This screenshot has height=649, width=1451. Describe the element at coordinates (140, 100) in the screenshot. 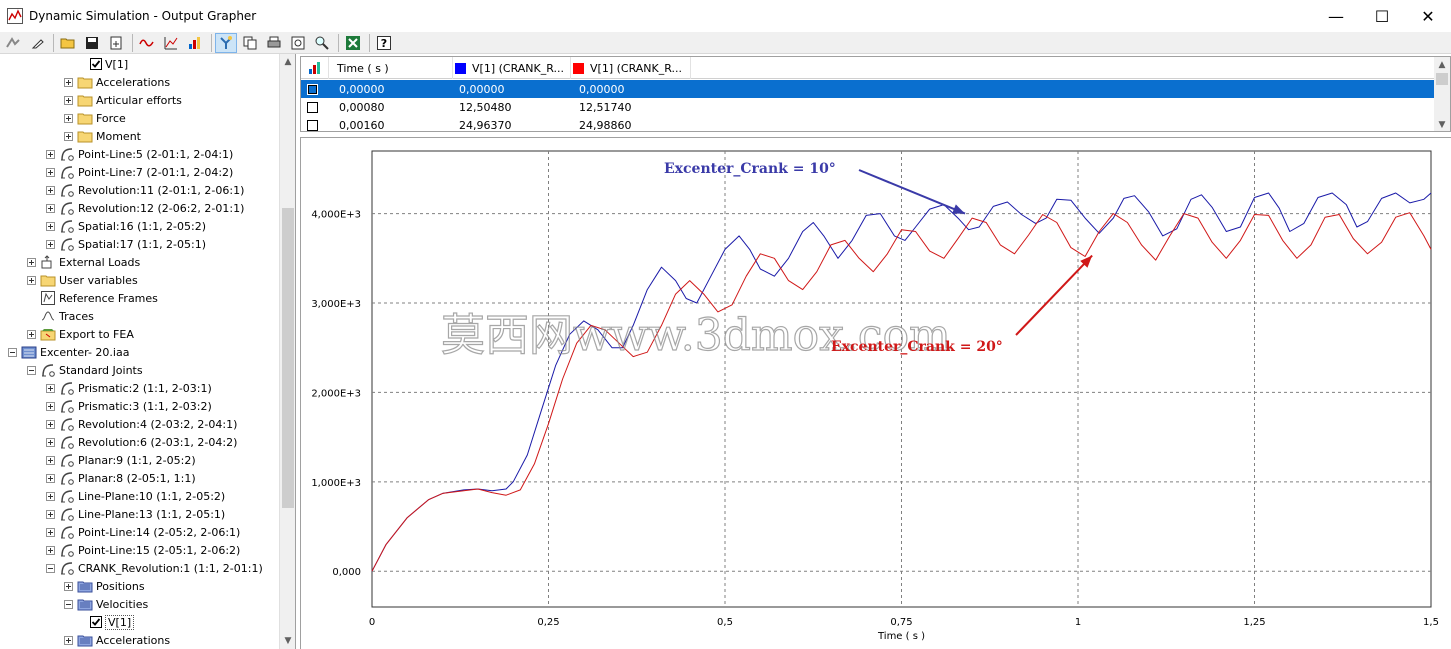

I see `tree-item: Articular efforts` at that location.